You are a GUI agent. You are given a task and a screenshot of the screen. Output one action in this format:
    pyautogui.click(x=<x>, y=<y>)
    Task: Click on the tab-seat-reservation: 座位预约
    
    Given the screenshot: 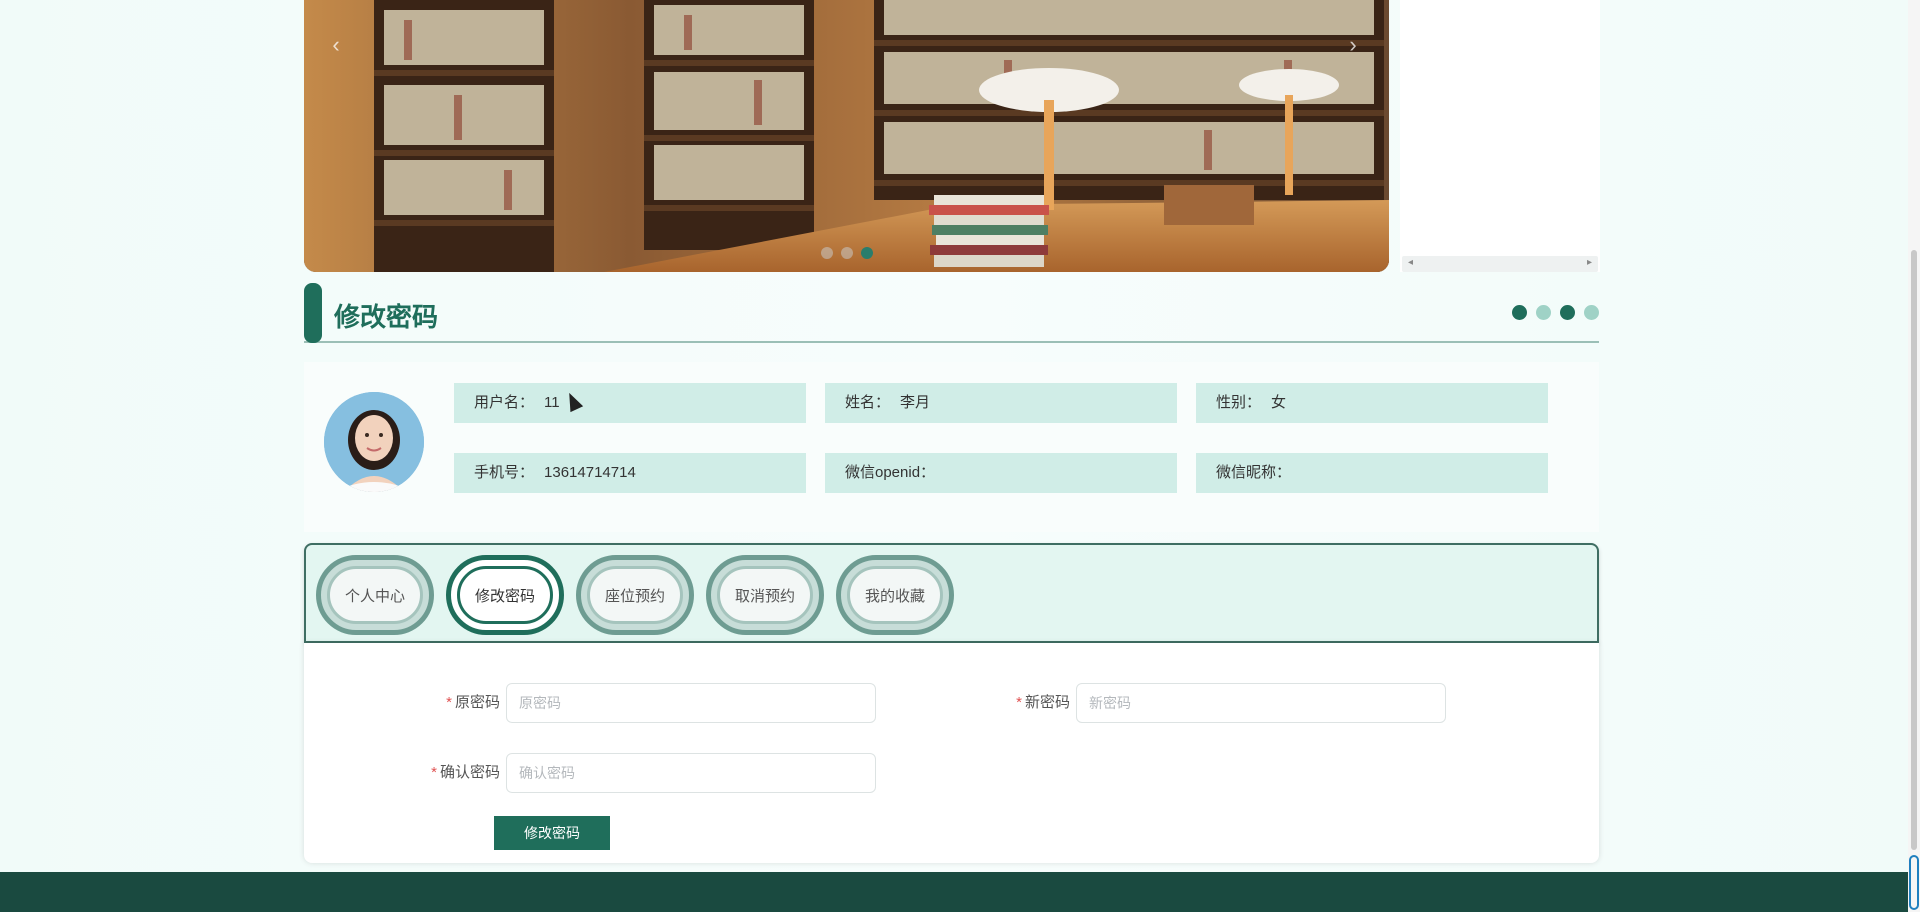 What is the action you would take?
    pyautogui.click(x=635, y=595)
    